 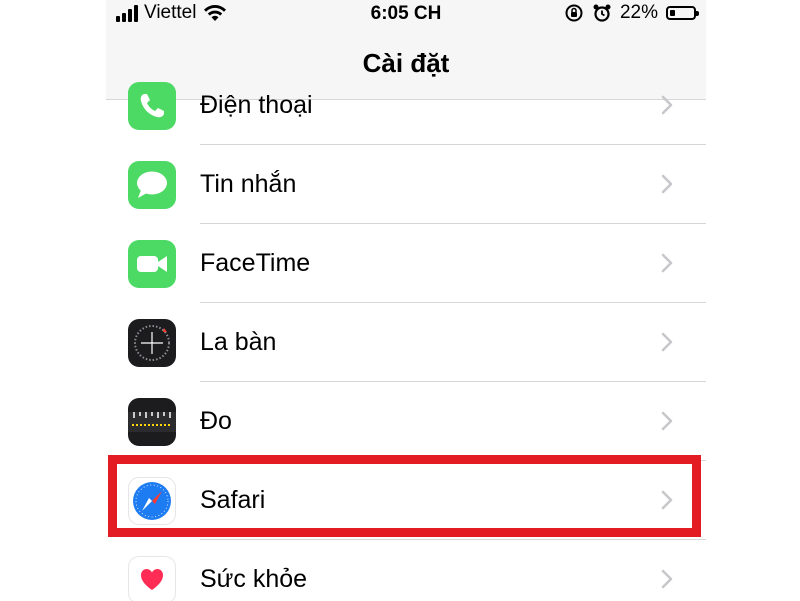 I want to click on phone-icon, so click(x=152, y=106).